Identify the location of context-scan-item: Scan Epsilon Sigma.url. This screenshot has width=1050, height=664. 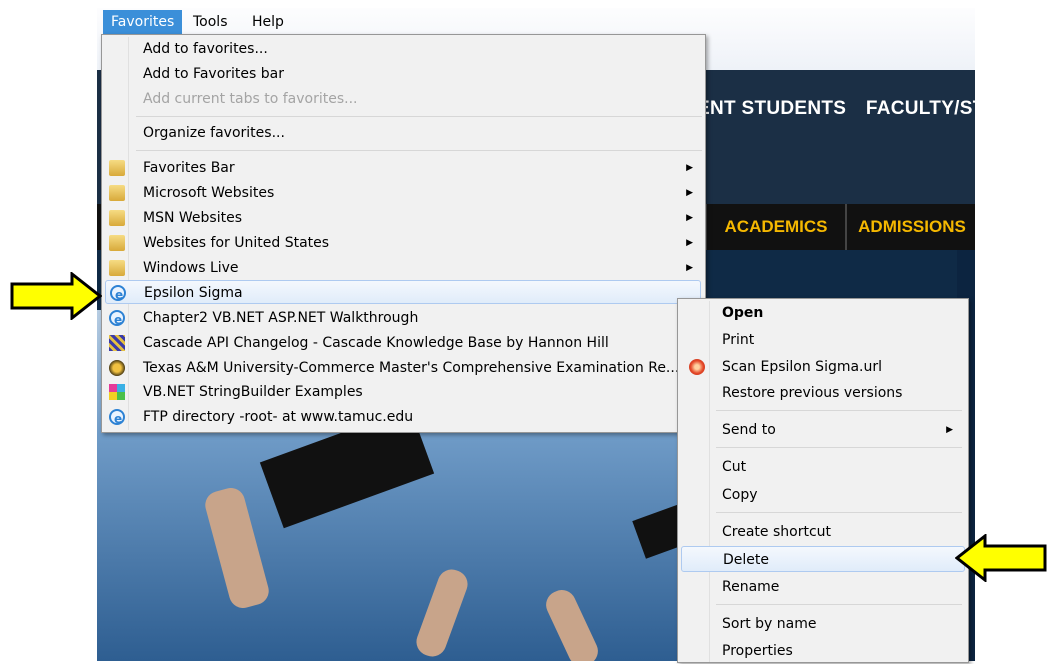
(823, 367).